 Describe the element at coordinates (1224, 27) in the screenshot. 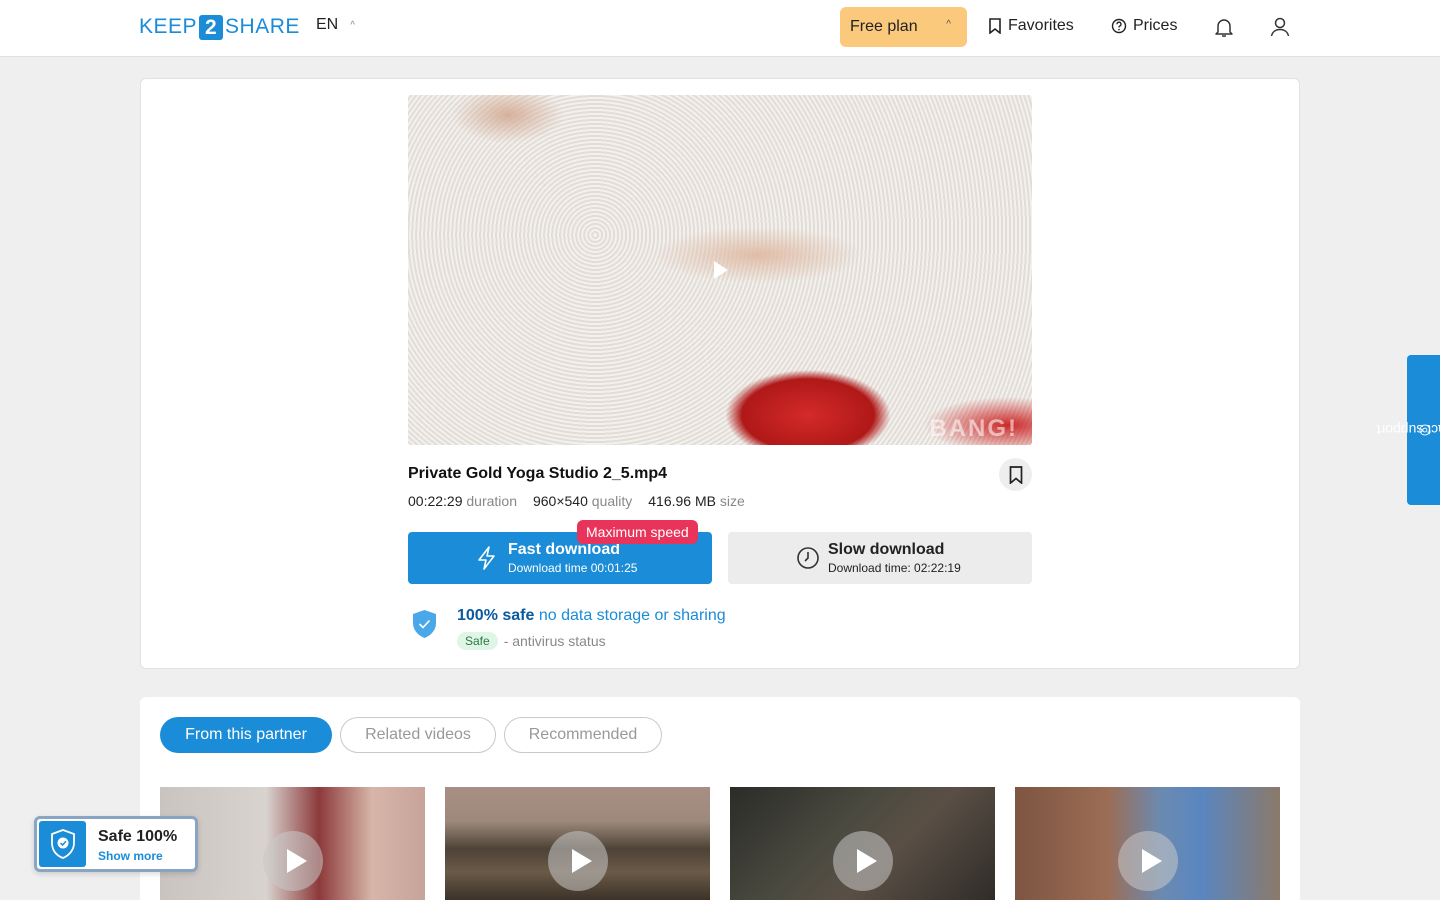

I see `bell-icon` at that location.